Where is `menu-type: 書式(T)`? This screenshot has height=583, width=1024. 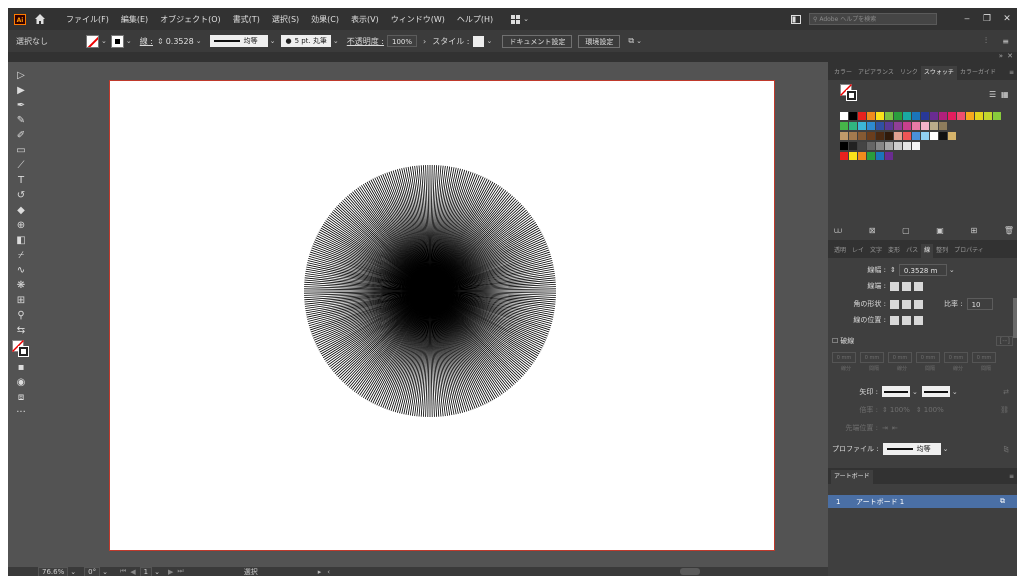
menu-type: 書式(T) is located at coordinates (246, 19).